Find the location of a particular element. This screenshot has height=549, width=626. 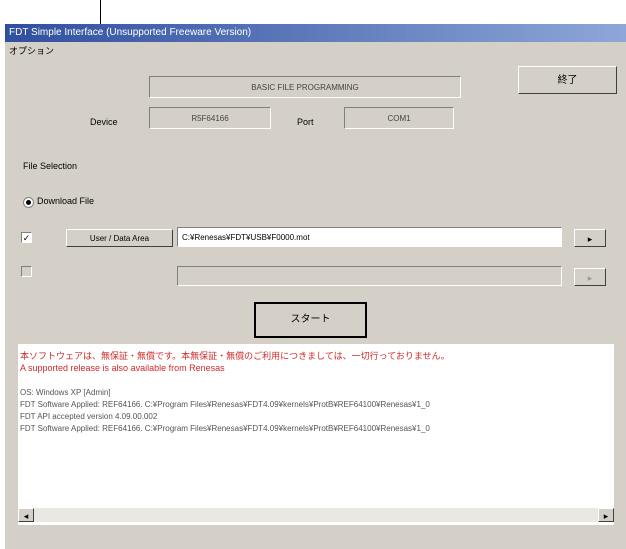

file-path-input: C:¥Renesas¥FDT¥USB¥F0000.mot is located at coordinates (369, 237).